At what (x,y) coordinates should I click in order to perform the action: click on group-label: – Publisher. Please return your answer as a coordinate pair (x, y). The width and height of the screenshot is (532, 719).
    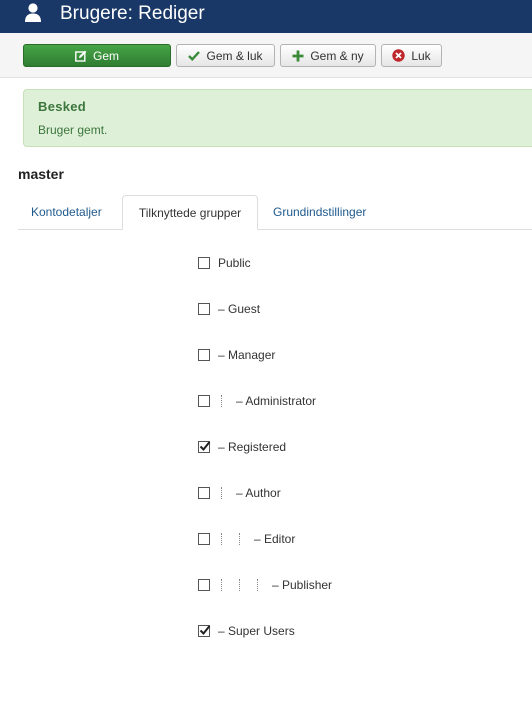
    Looking at the image, I should click on (302, 585).